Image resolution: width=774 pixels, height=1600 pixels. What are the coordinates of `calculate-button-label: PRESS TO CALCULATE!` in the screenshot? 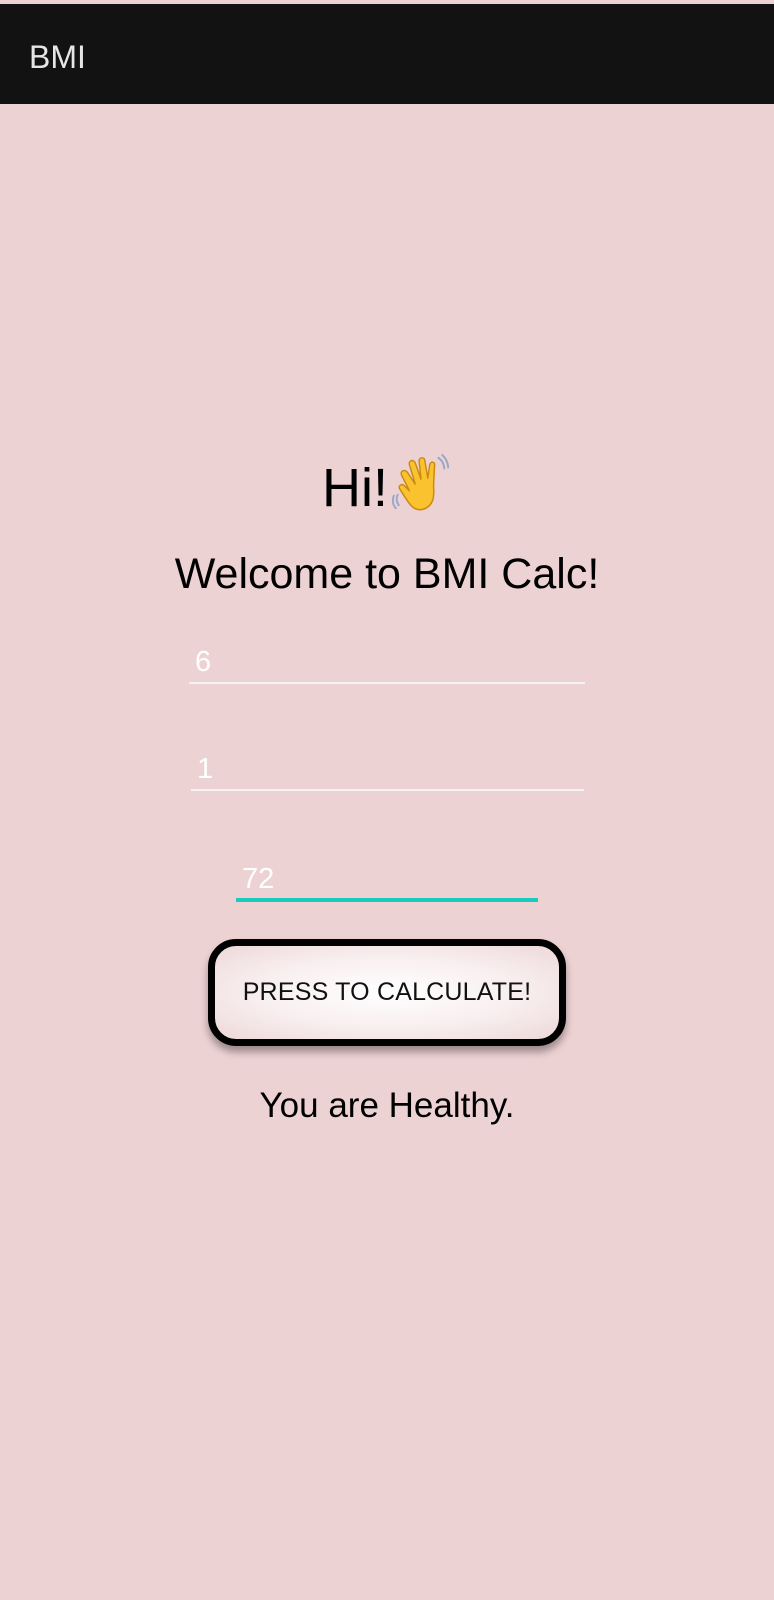 It's located at (387, 992).